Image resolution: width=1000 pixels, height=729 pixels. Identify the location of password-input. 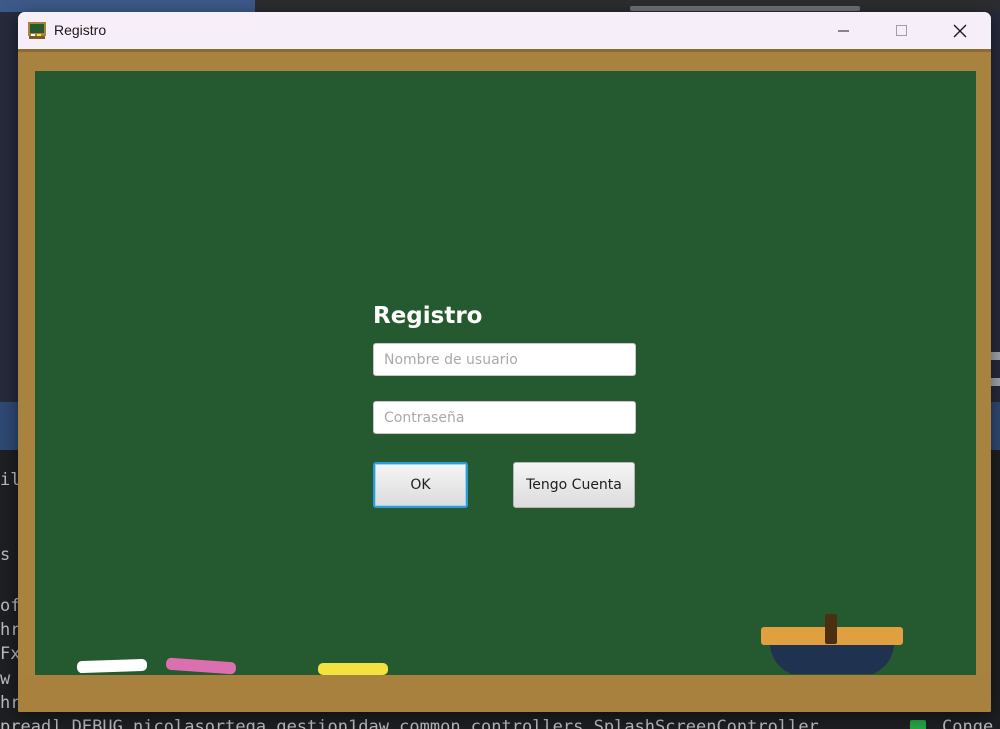
(504, 417).